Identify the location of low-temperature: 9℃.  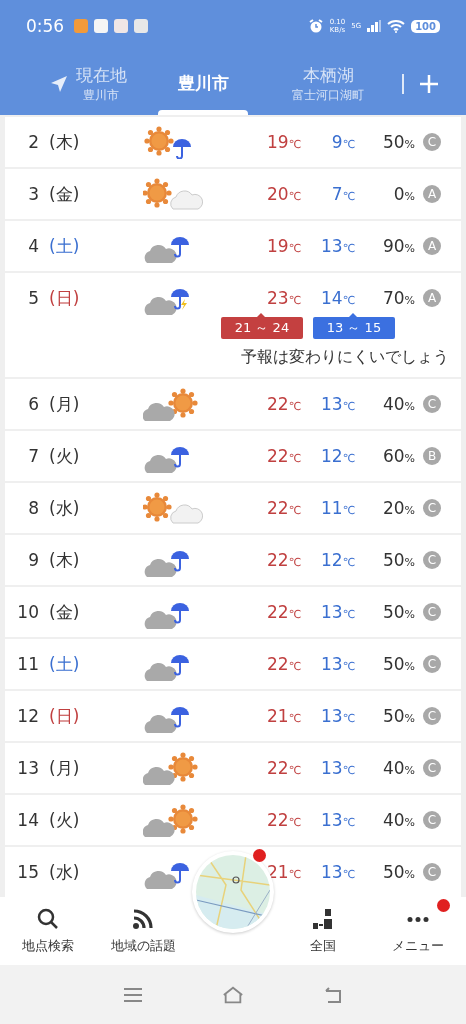
(342, 142).